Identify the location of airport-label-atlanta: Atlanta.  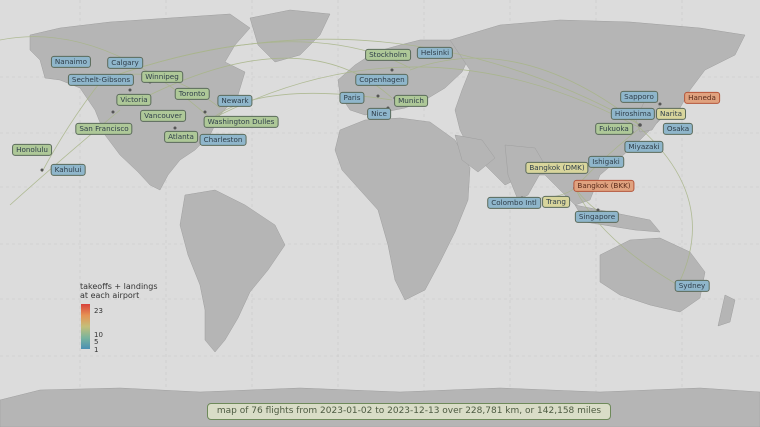
(181, 137).